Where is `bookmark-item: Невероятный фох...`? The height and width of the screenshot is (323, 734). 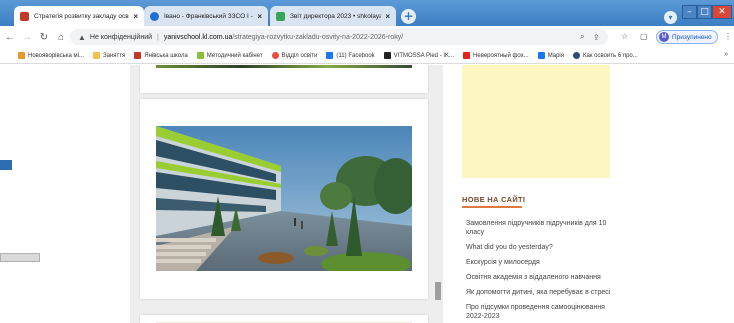
bookmark-item: Невероятный фох... is located at coordinates (496, 55).